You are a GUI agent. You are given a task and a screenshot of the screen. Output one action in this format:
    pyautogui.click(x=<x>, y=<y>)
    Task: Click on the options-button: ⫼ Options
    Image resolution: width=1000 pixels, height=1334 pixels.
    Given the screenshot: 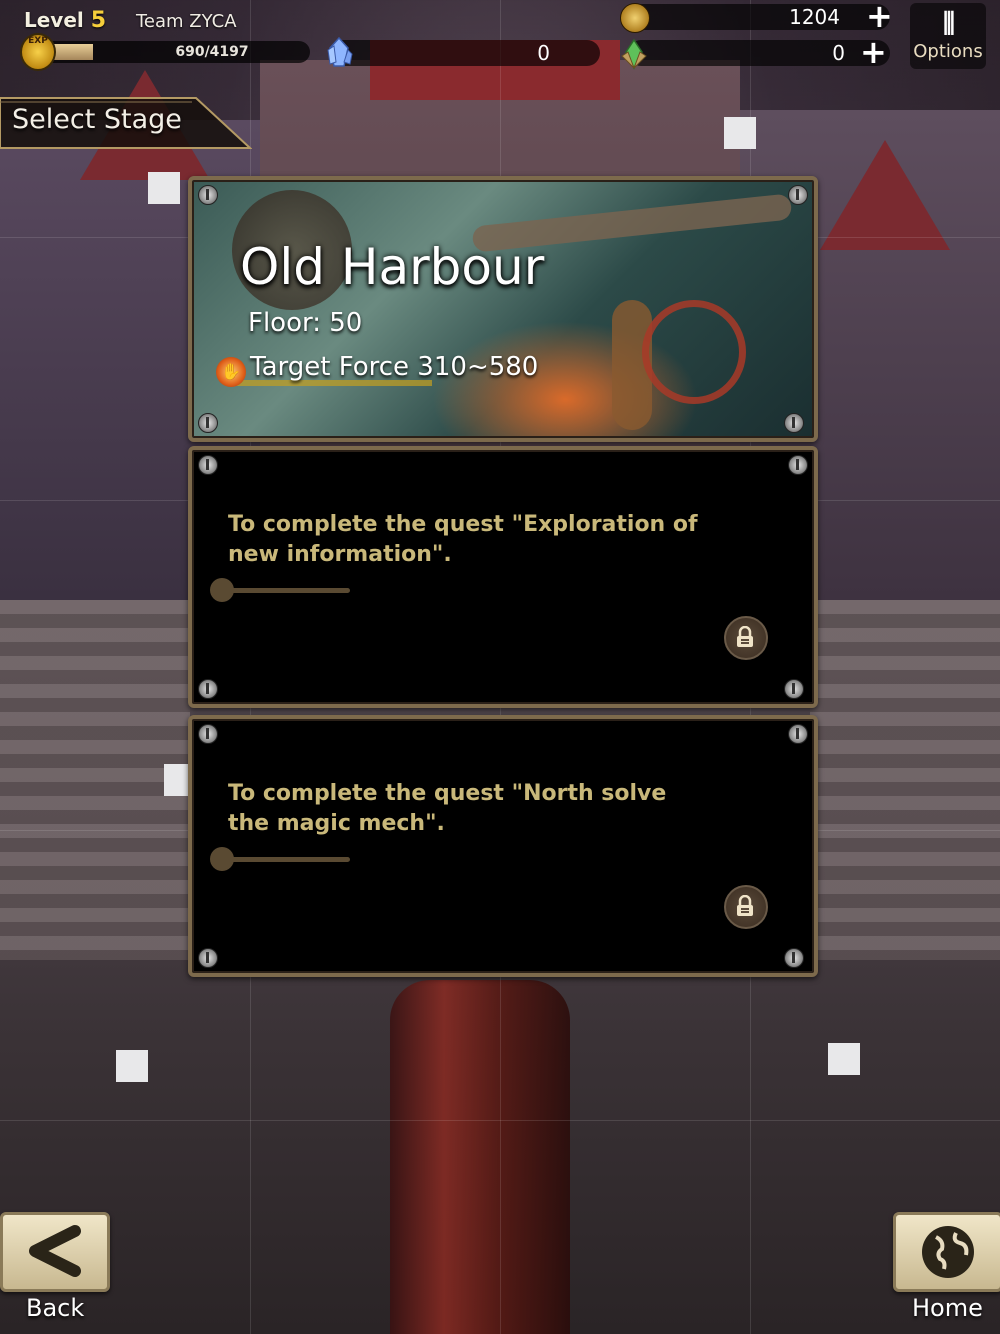 What is the action you would take?
    pyautogui.click(x=948, y=36)
    